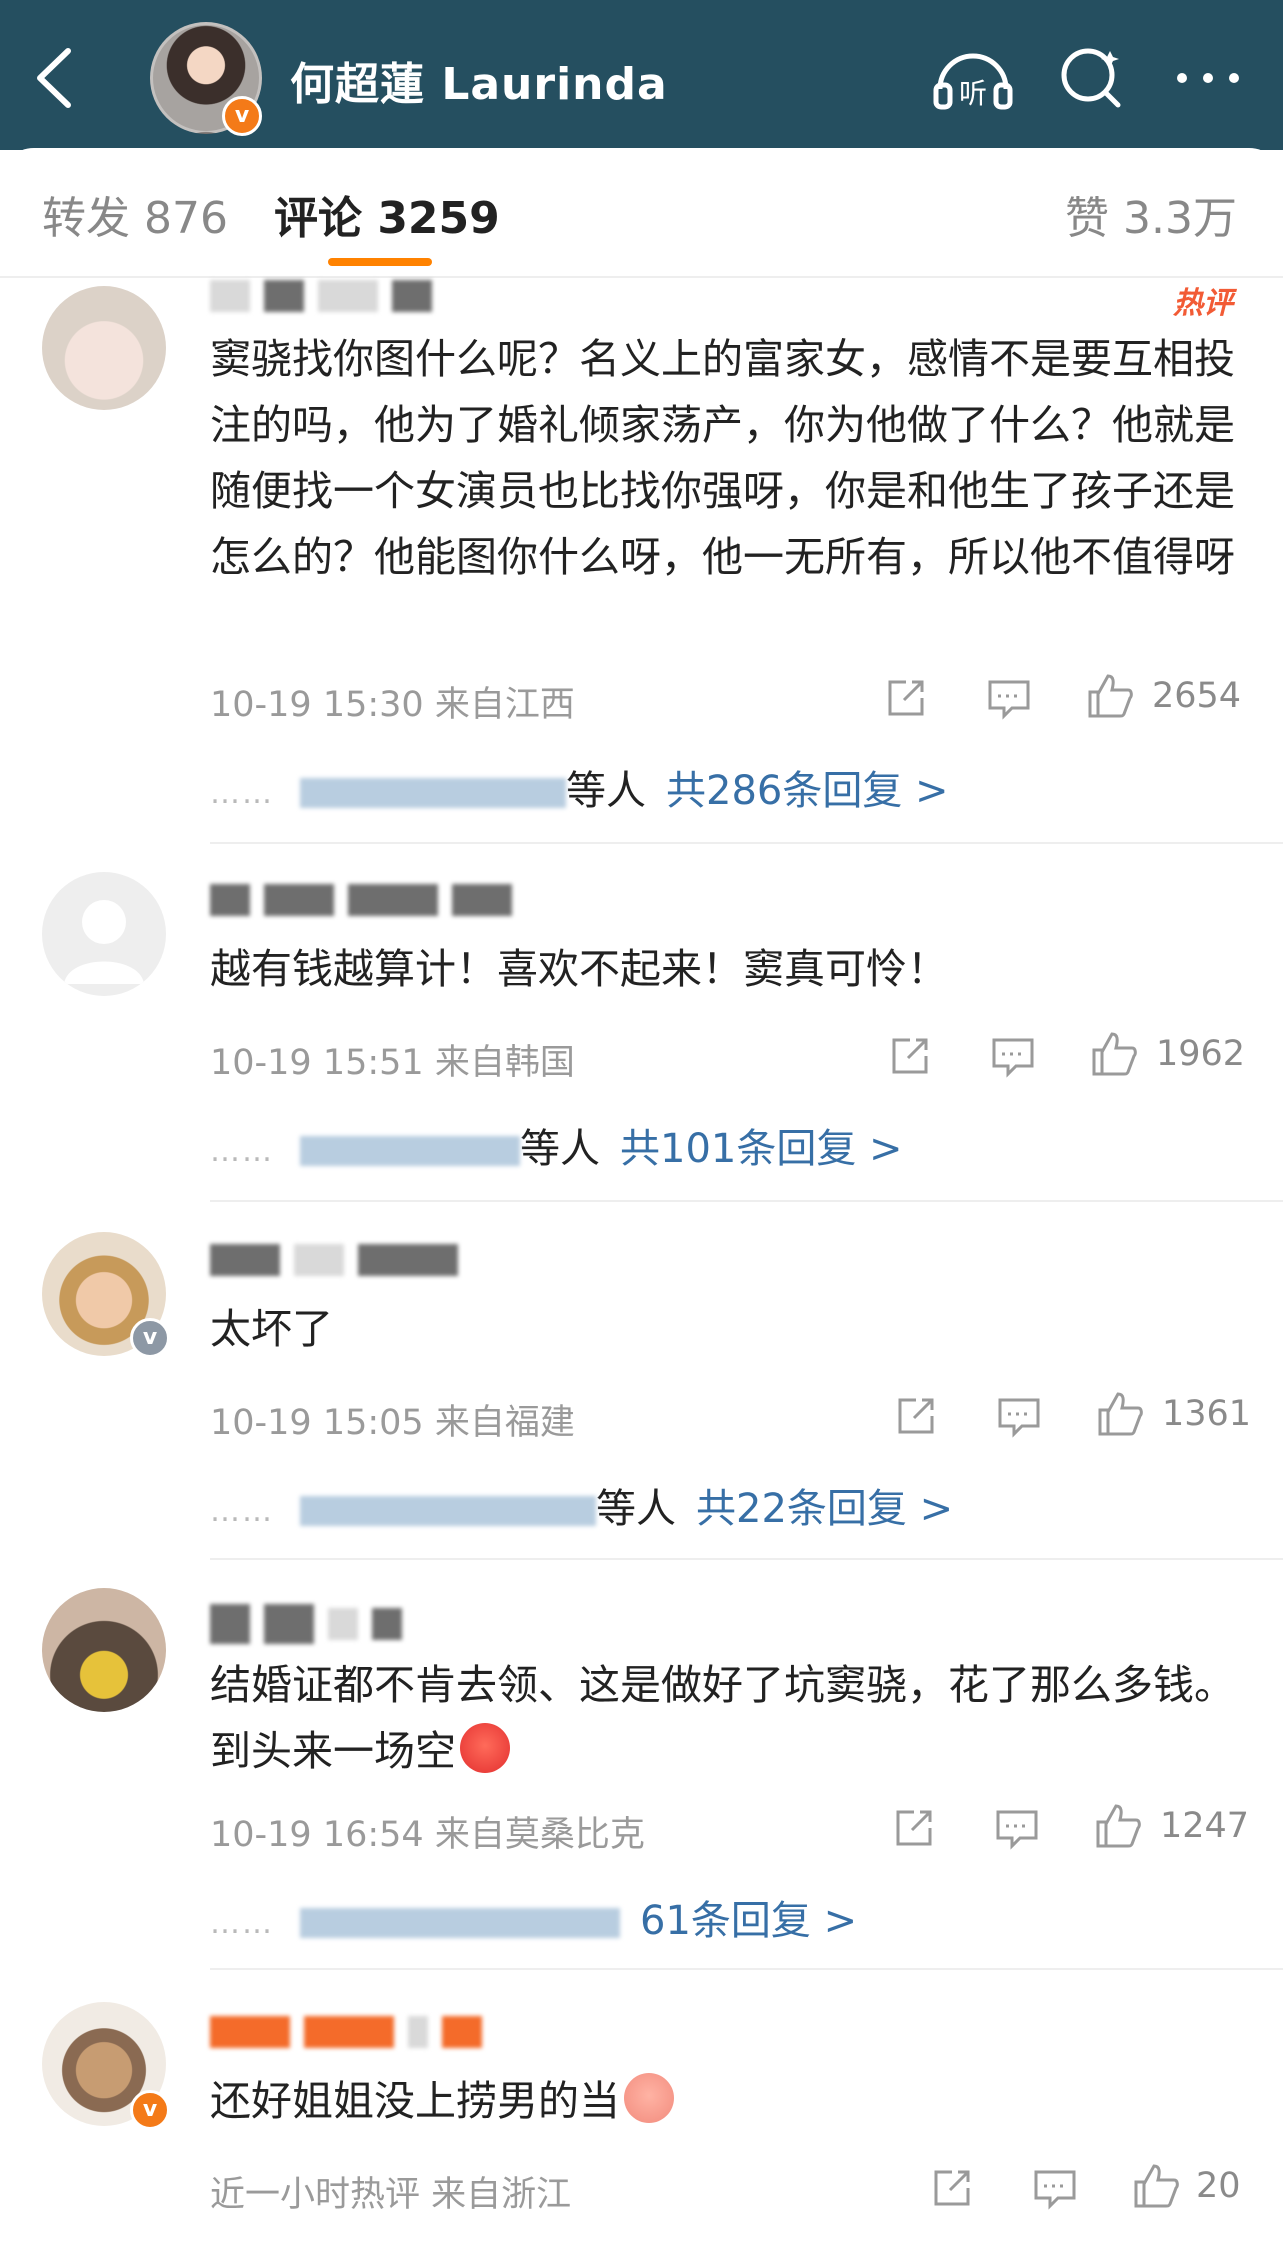  Describe the element at coordinates (1151, 214) in the screenshot. I see `tab-like: 赞 3.3万` at that location.